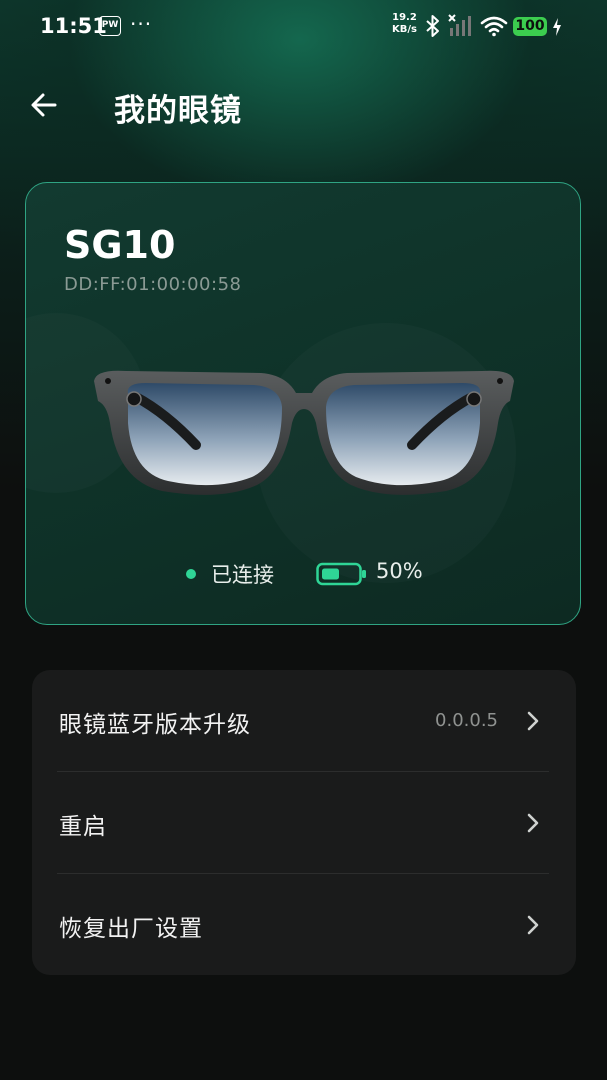 Image resolution: width=607 pixels, height=1080 pixels. What do you see at coordinates (304, 720) in the screenshot?
I see `bluetooth-firmware-upgrade-item: 眼镜蓝牙版本升级 0.0.0.5` at bounding box center [304, 720].